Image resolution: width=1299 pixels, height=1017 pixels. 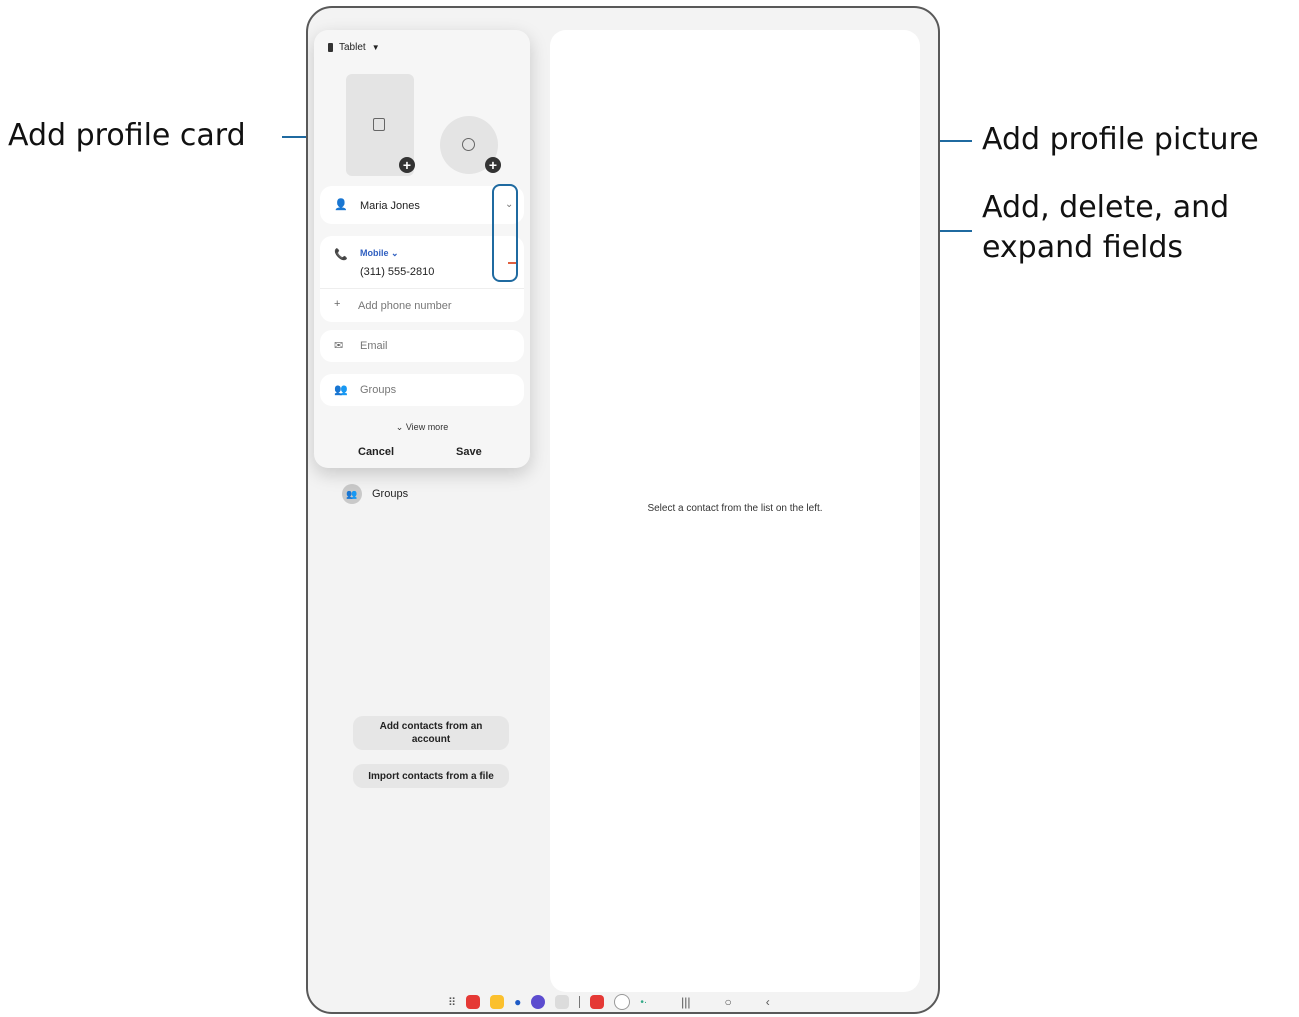 What do you see at coordinates (341, 390) in the screenshot?
I see `groups-field-icon: 👥` at bounding box center [341, 390].